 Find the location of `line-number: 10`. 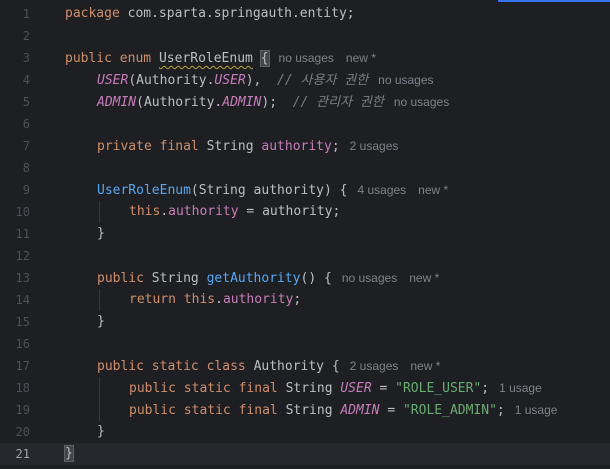

line-number: 10 is located at coordinates (22, 212).